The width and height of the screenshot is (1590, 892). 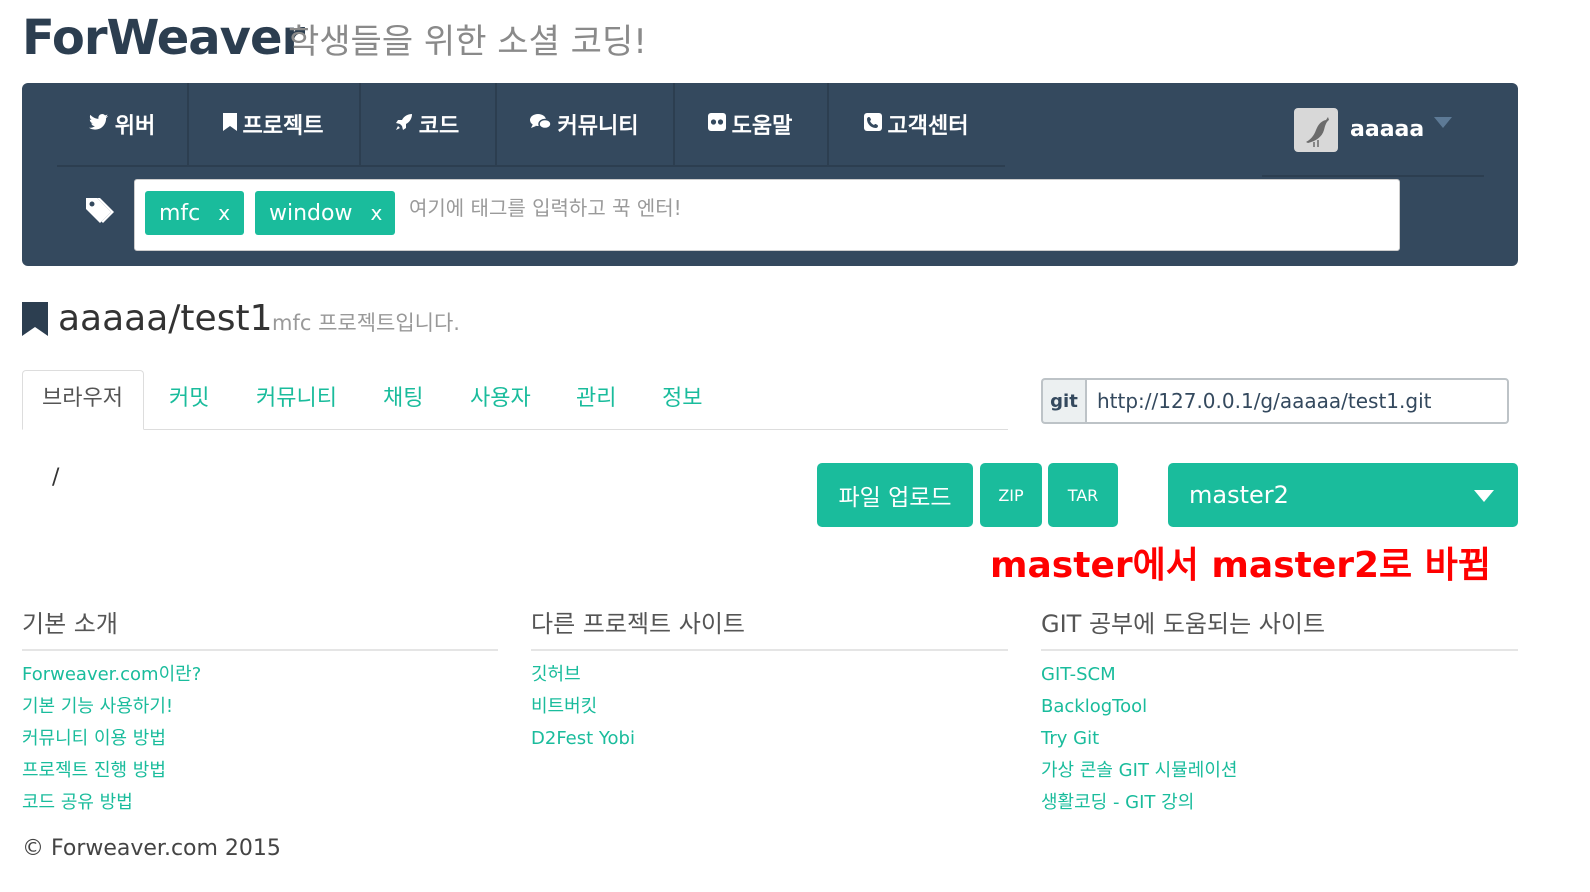 I want to click on project-title: aaaaa/test1, so click(x=165, y=318).